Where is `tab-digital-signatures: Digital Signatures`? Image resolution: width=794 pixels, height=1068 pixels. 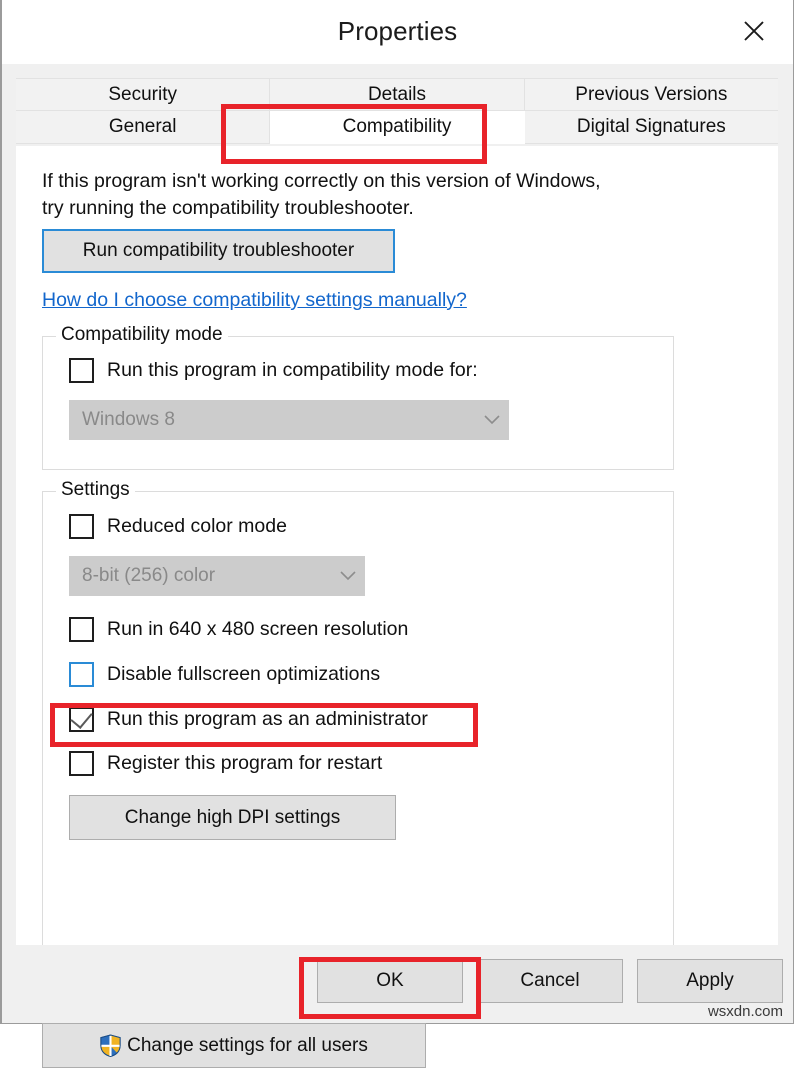
tab-digital-signatures: Digital Signatures is located at coordinates (651, 127).